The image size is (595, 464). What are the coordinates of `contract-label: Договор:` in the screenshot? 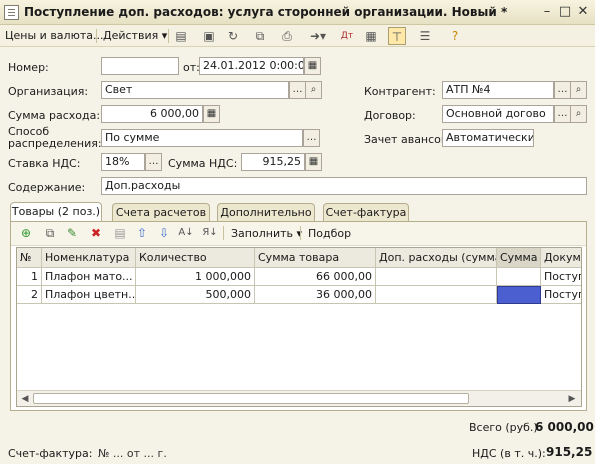 It's located at (390, 115).